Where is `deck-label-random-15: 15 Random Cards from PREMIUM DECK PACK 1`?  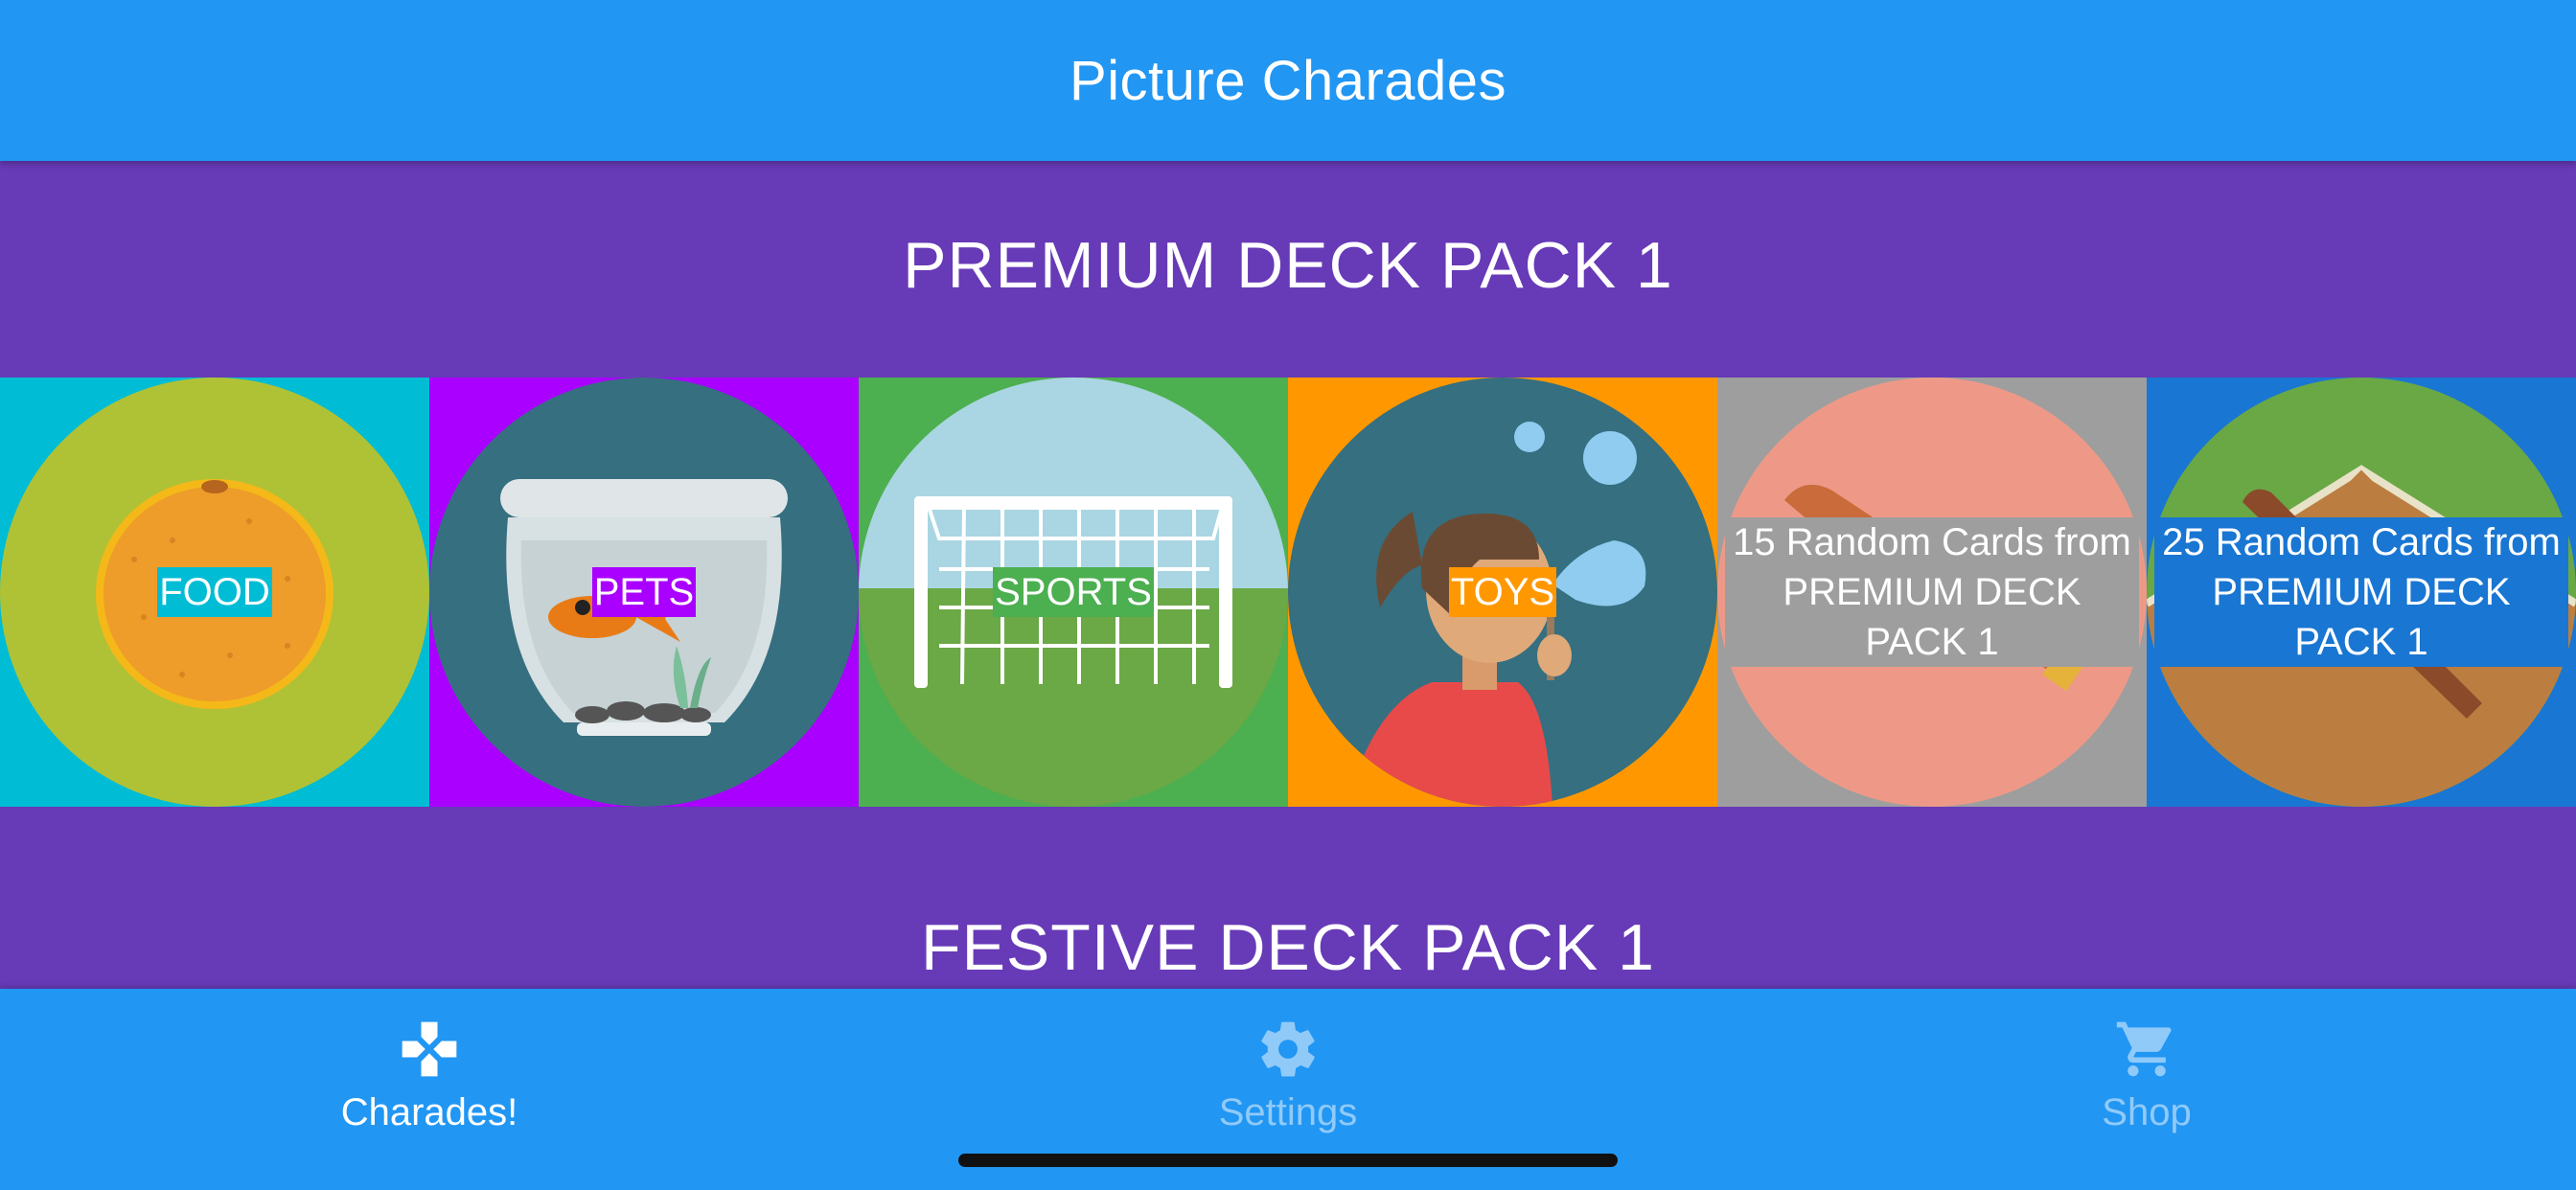
deck-label-random-15: 15 Random Cards from PREMIUM DECK PACK 1 is located at coordinates (1932, 592).